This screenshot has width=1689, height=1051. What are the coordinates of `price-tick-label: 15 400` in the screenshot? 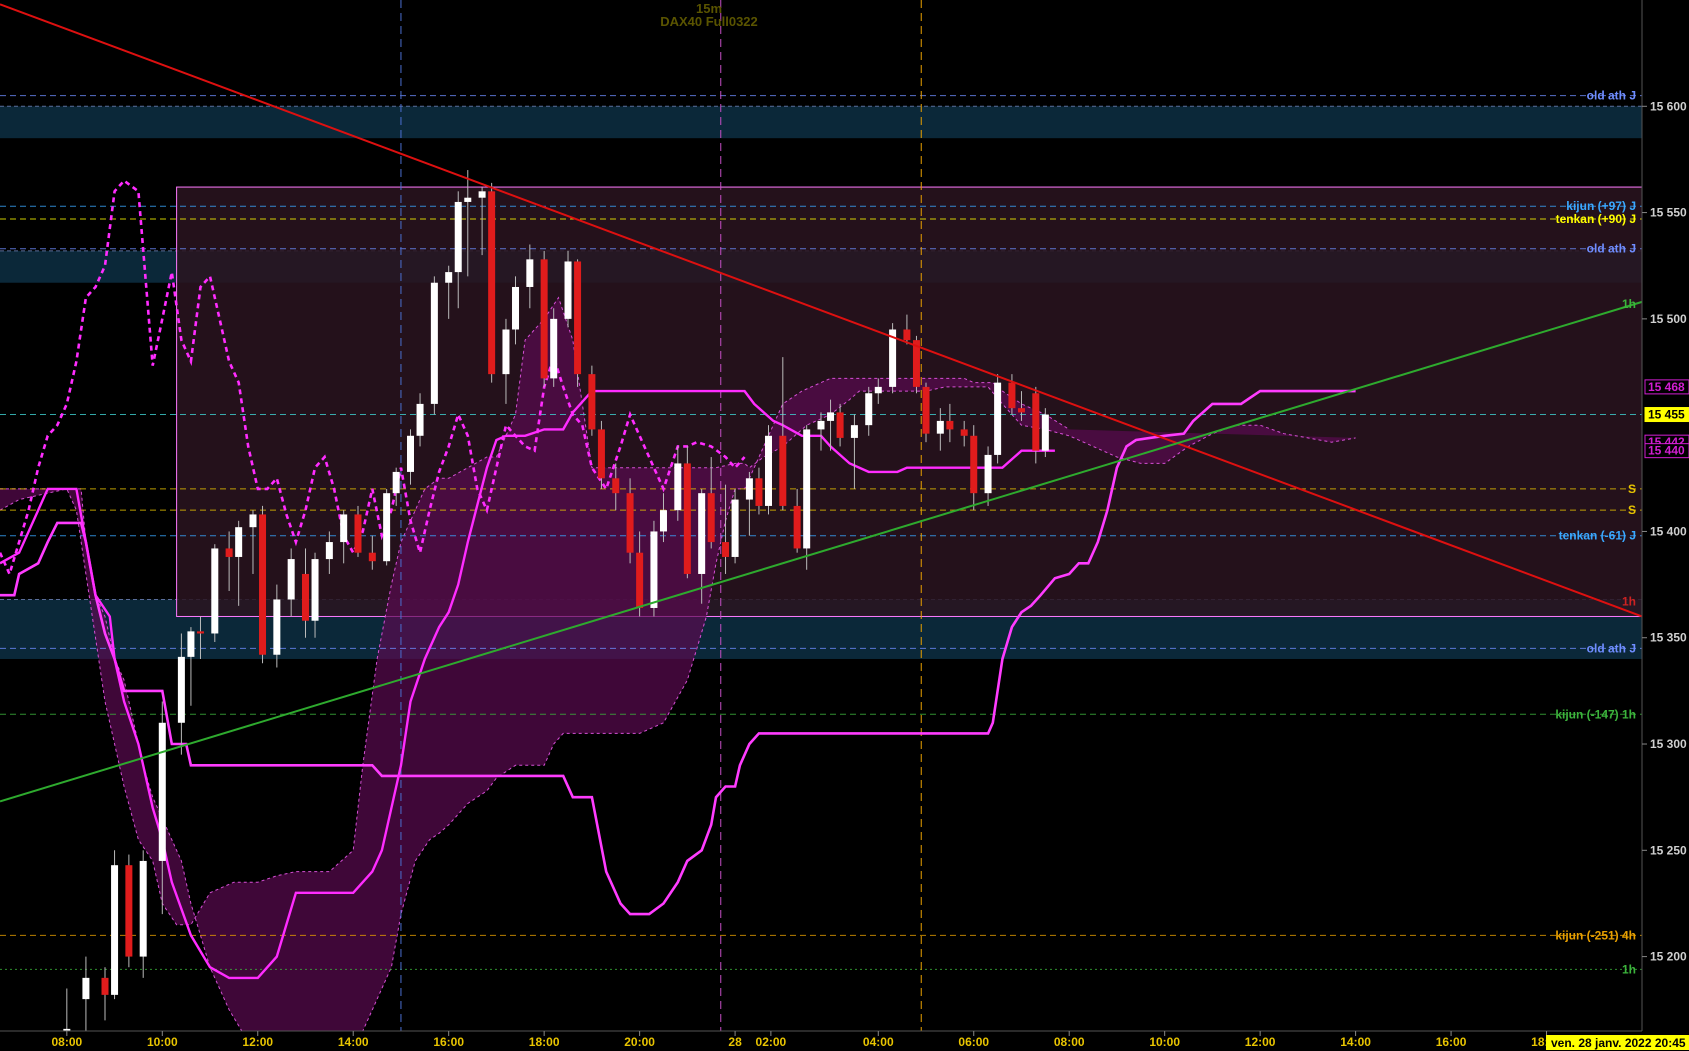 It's located at (1668, 531).